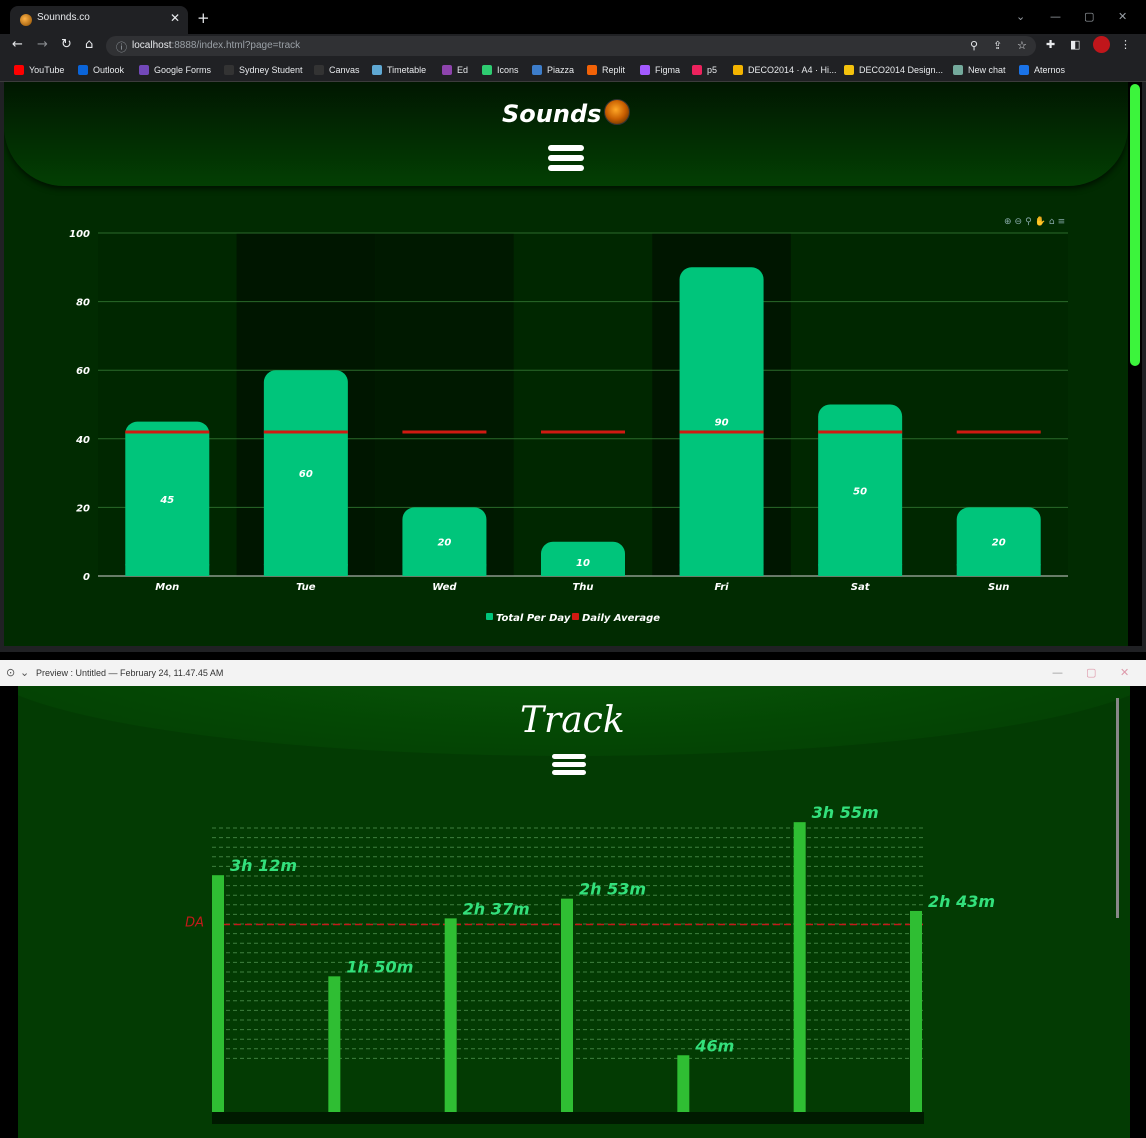 This screenshot has width=1146, height=1138. I want to click on bookmark-item: Canvas, so click(337, 70).